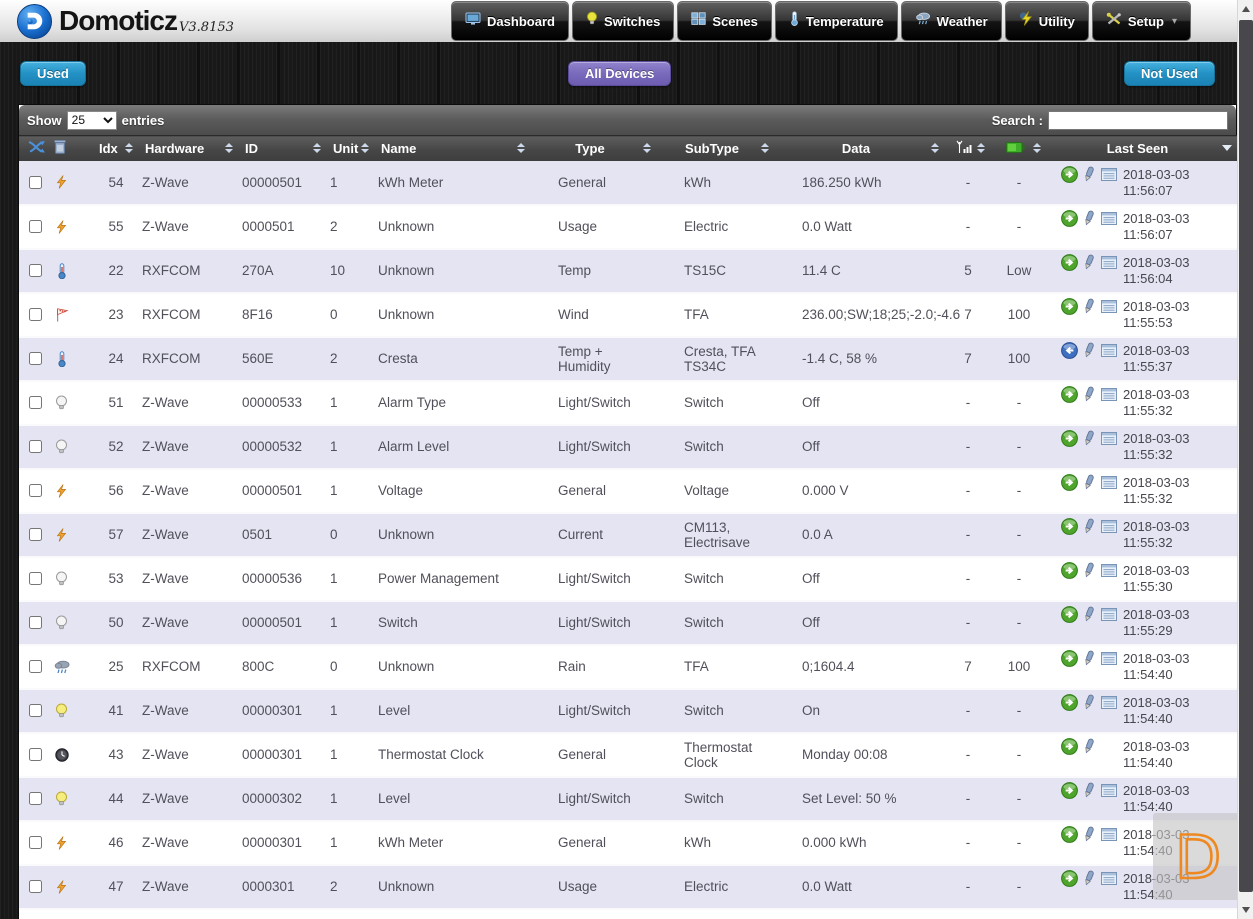 The width and height of the screenshot is (1253, 919). I want to click on search-input, so click(1138, 120).